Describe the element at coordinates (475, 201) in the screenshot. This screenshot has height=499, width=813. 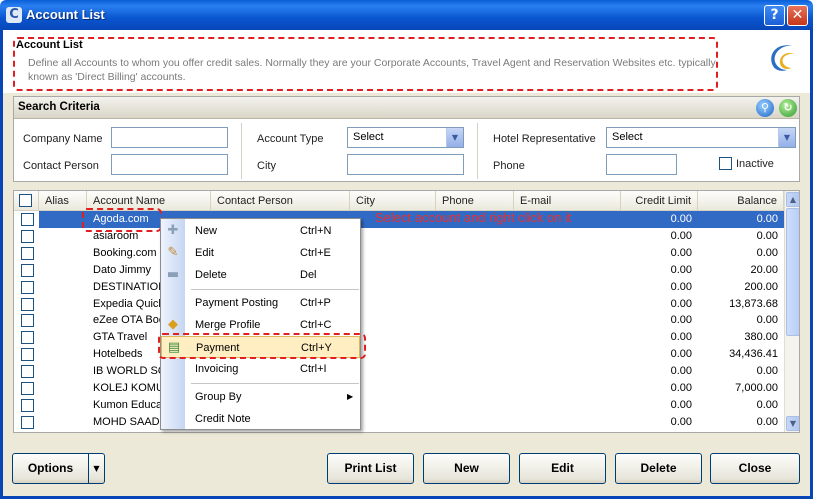
I see `column-header-phone: Phone` at that location.